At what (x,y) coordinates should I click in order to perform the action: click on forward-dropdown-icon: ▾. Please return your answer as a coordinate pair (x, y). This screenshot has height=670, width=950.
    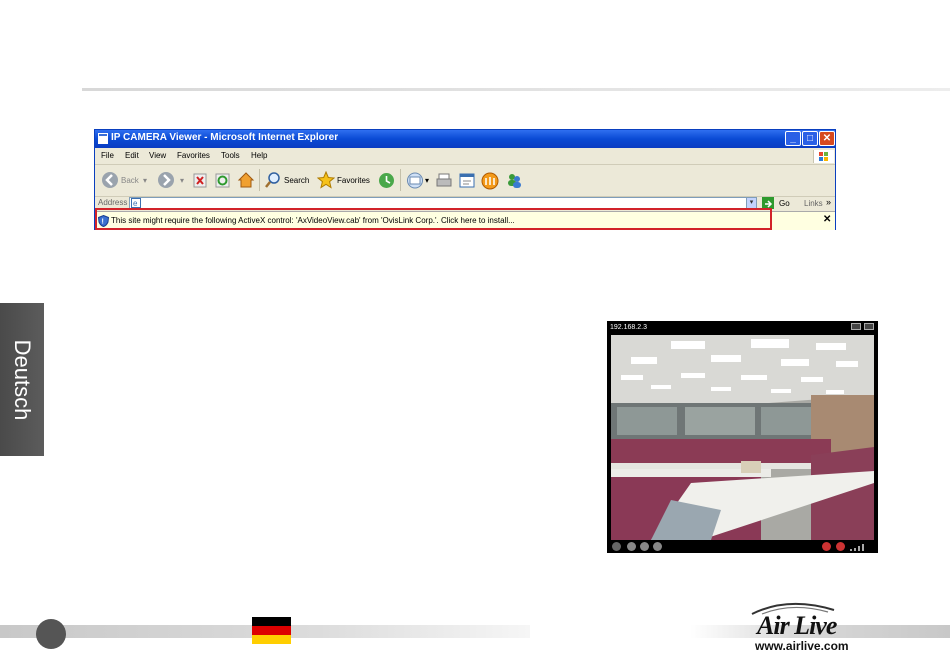
    Looking at the image, I should click on (182, 180).